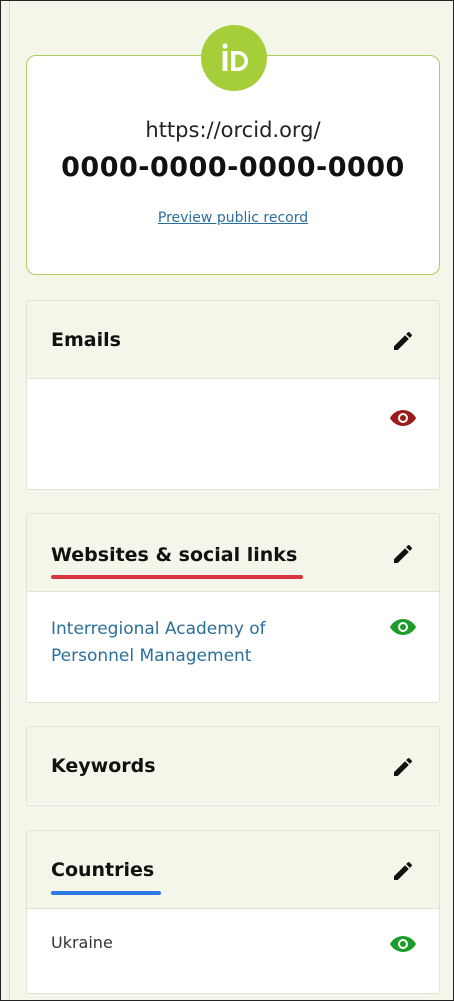  I want to click on orcid-url: https://orcid.org/, so click(233, 130).